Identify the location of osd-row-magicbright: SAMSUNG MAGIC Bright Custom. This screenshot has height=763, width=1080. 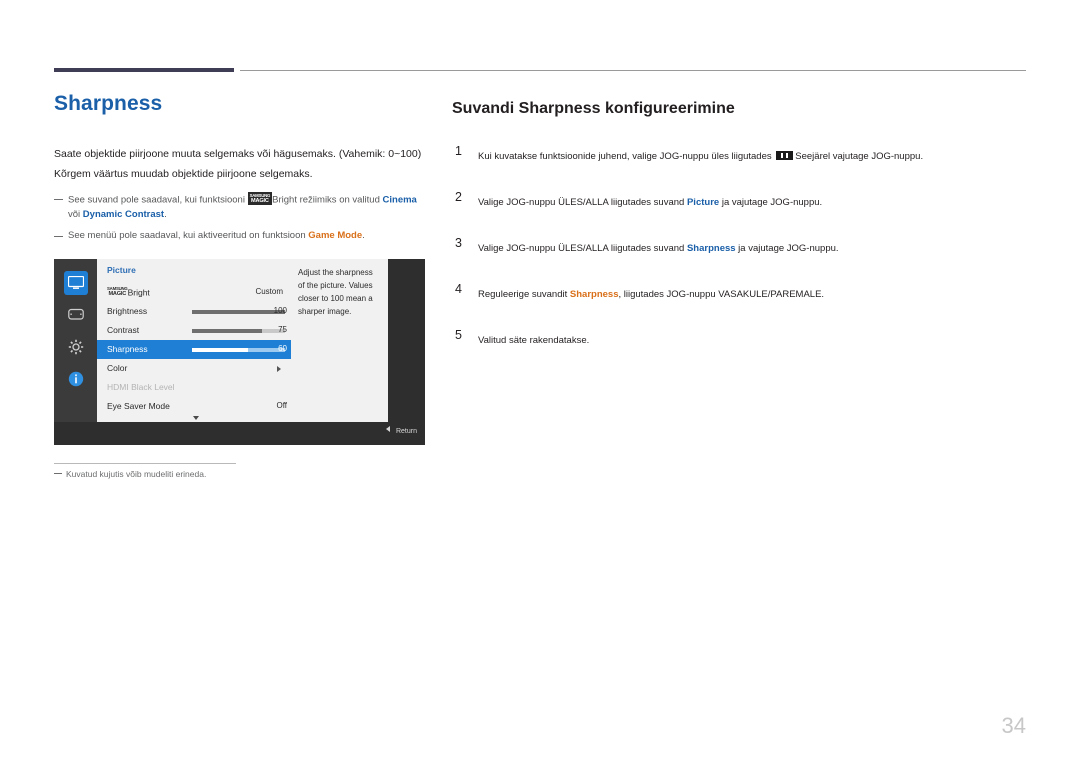
(194, 292).